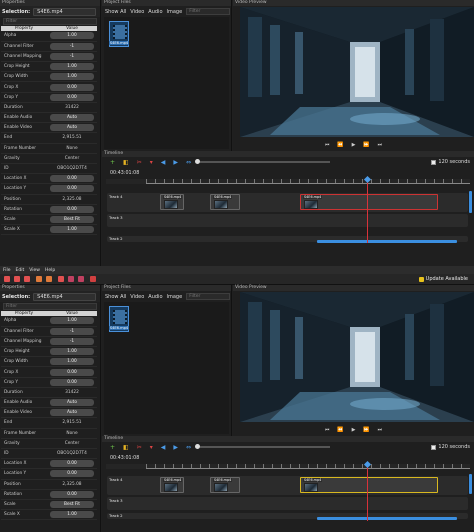  What do you see at coordinates (115, 12) in the screenshot?
I see `tab-show-all: Show All` at bounding box center [115, 12].